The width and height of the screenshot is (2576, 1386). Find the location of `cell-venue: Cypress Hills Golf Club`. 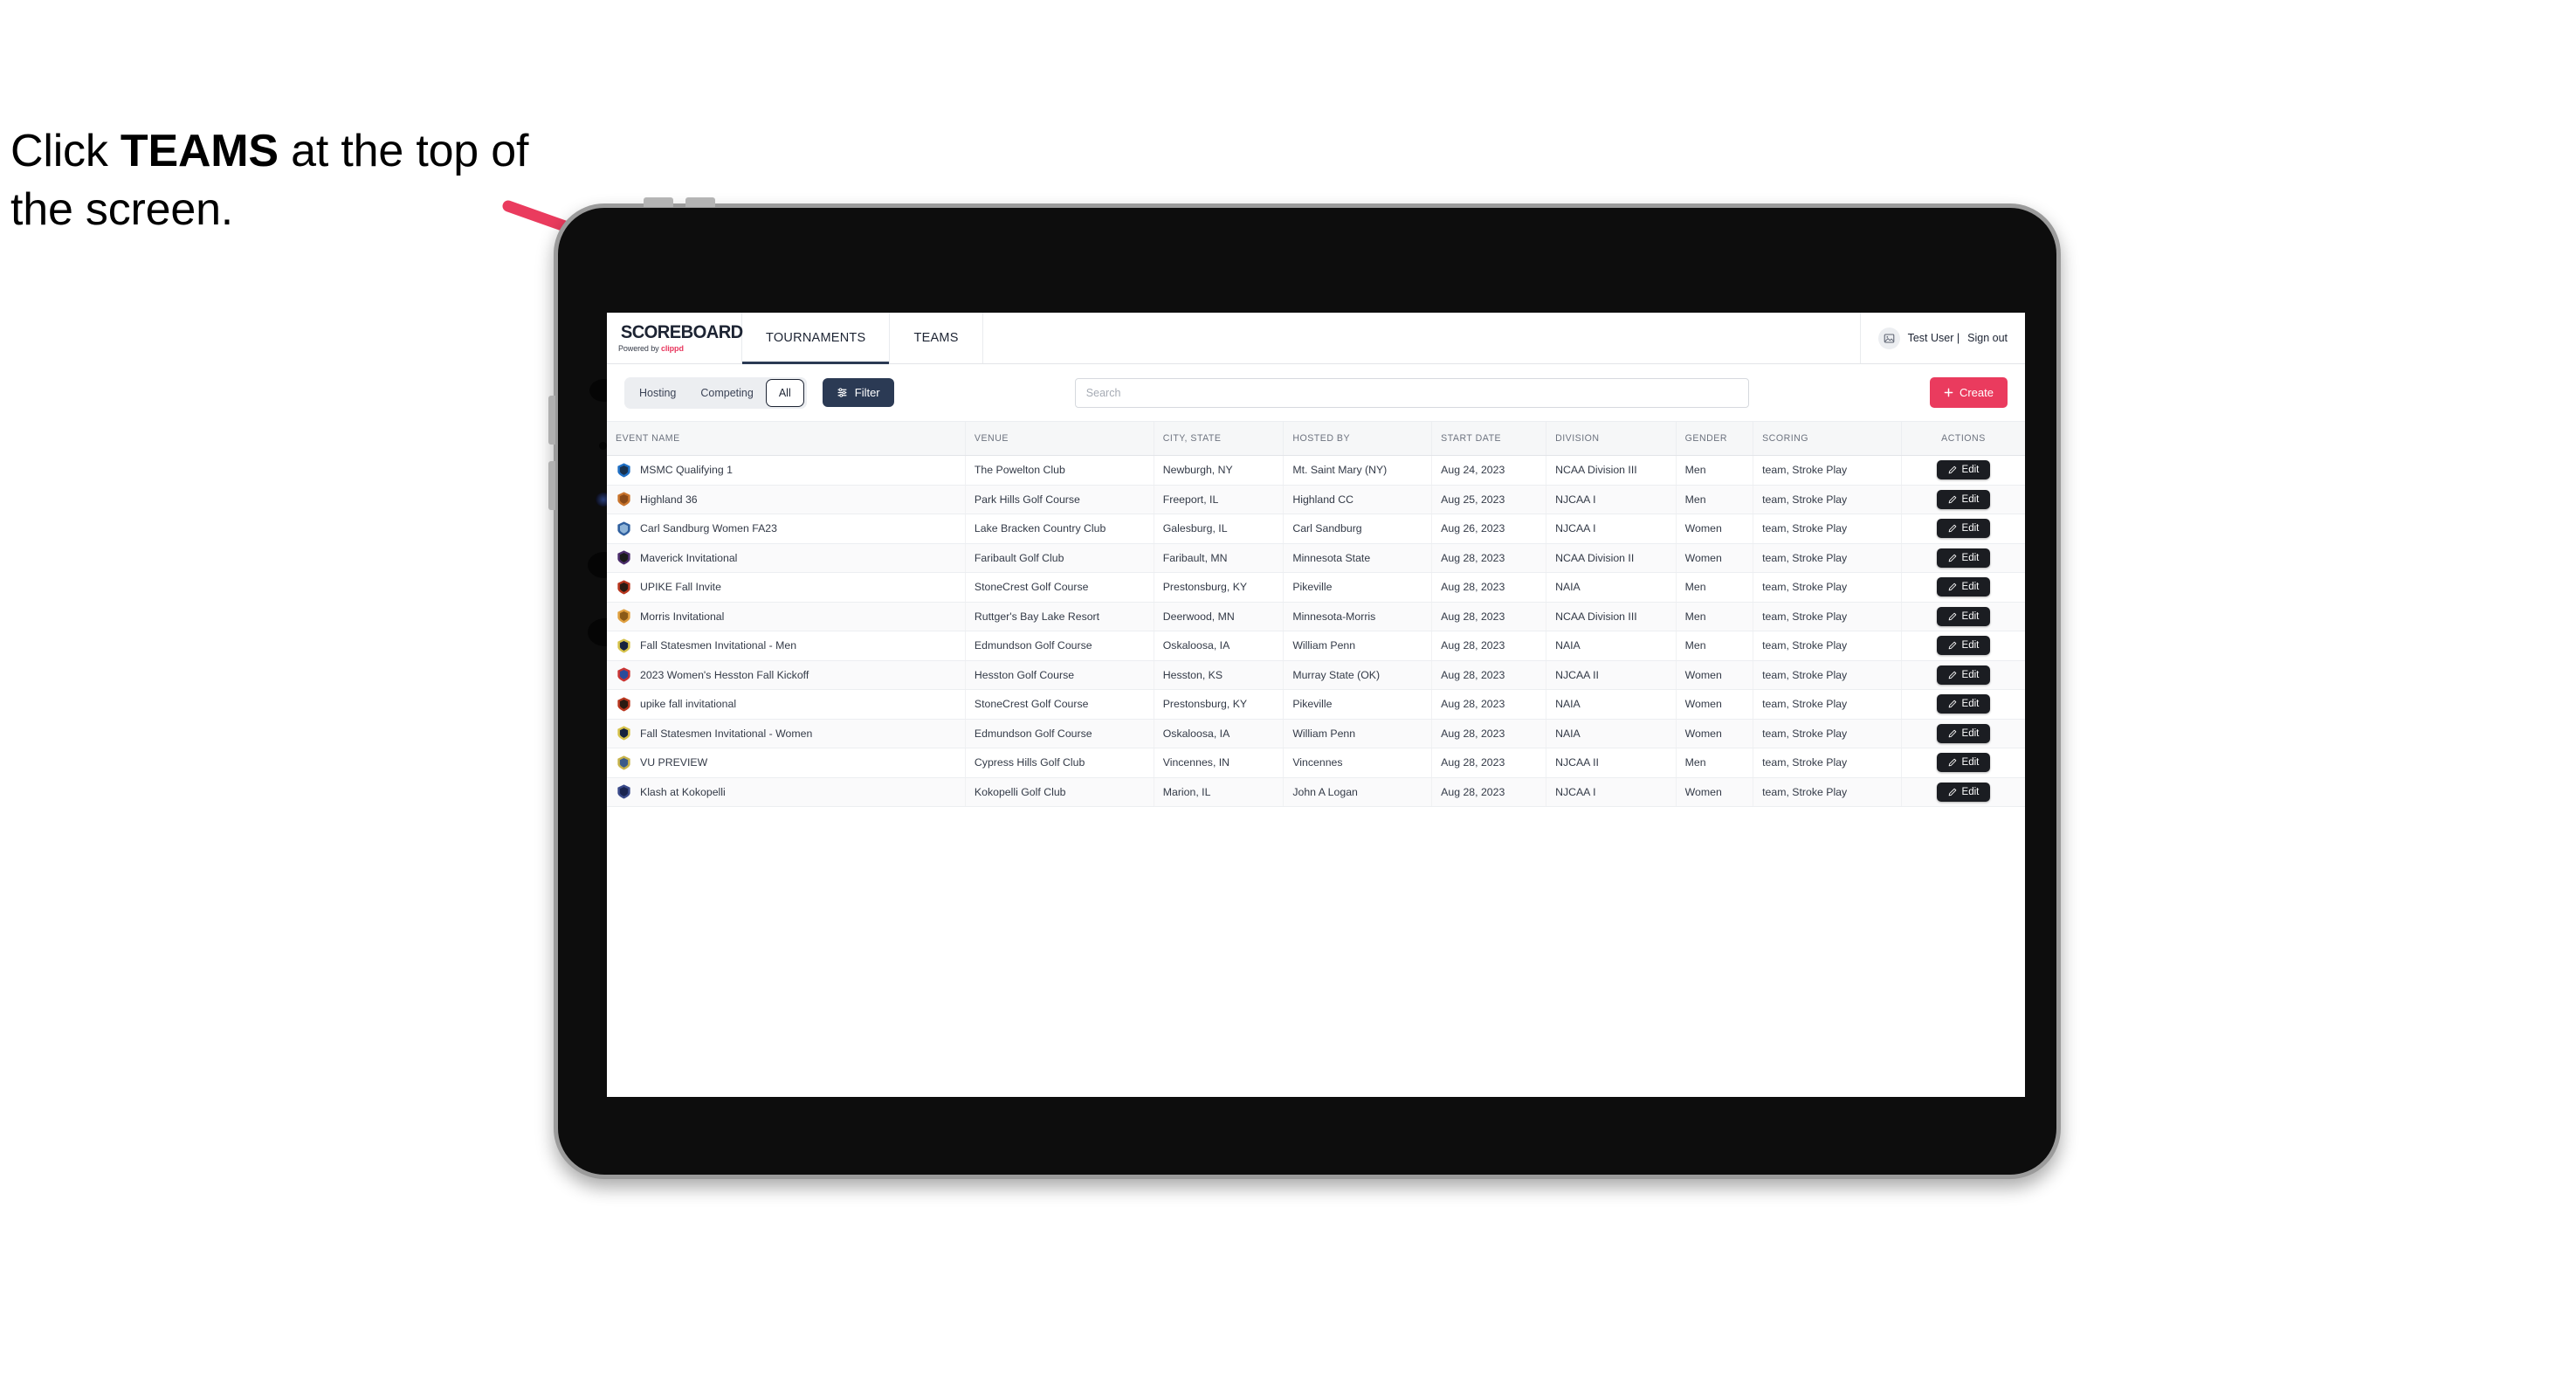

cell-venue: Cypress Hills Golf Club is located at coordinates (1059, 763).